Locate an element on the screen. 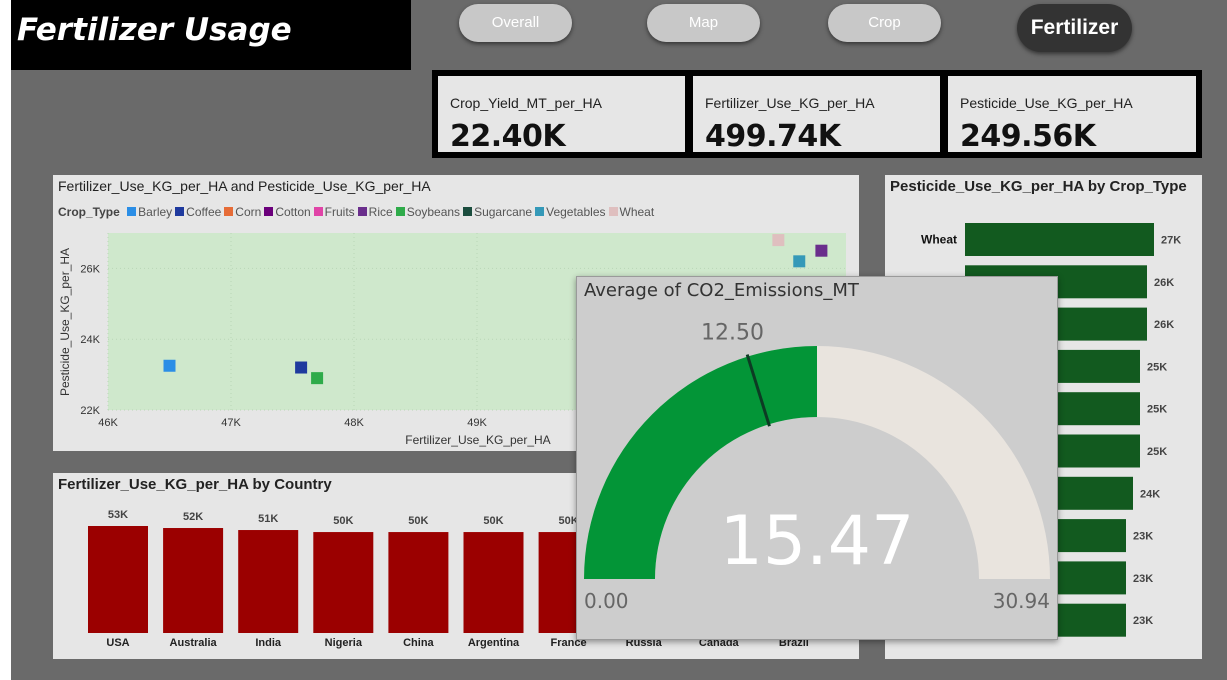  x-tick-label: 48K is located at coordinates (354, 423).